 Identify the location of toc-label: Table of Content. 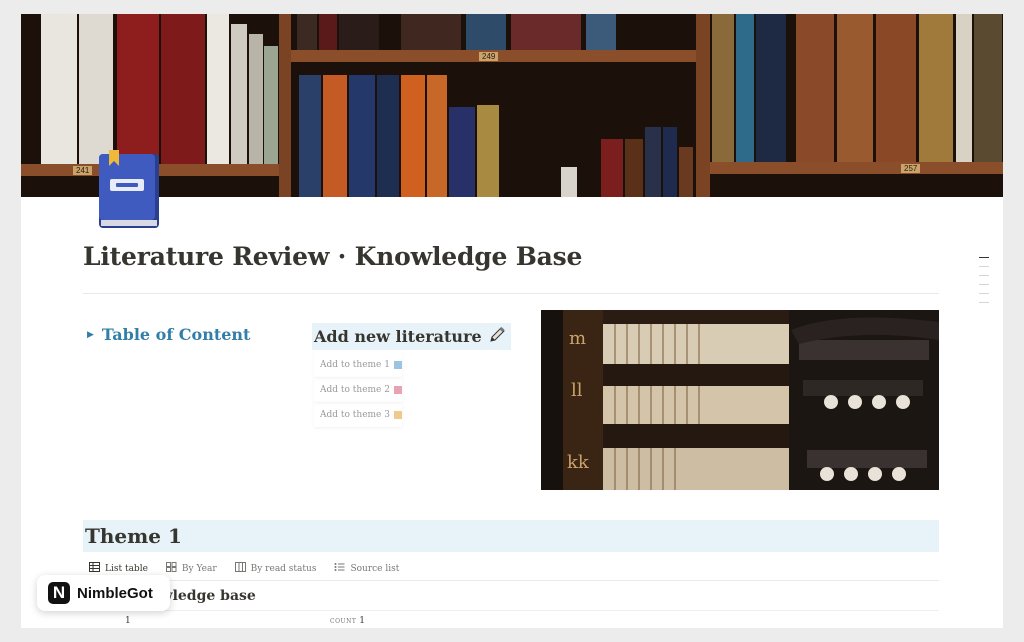
(176, 334).